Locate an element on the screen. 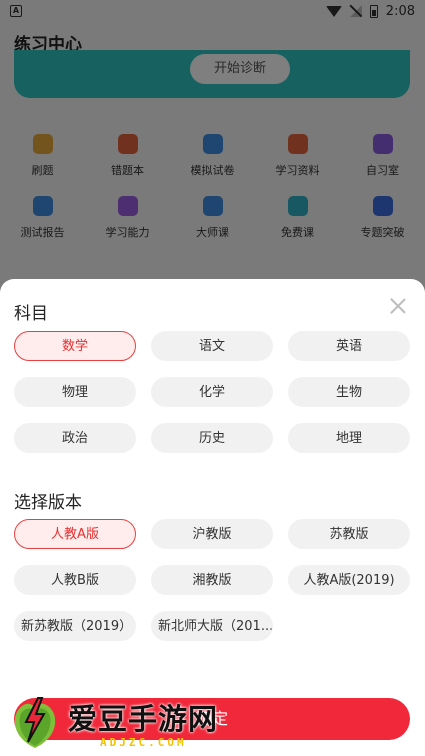  confirm-button: 确定 is located at coordinates (212, 719).